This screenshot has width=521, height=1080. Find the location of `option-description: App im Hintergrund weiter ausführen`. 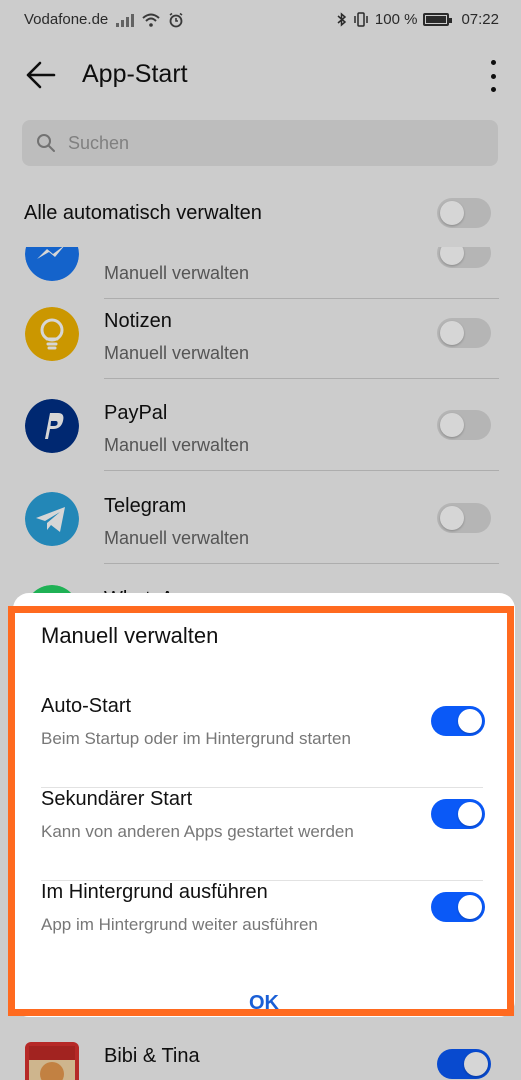

option-description: App im Hintergrund weiter ausführen is located at coordinates (179, 924).